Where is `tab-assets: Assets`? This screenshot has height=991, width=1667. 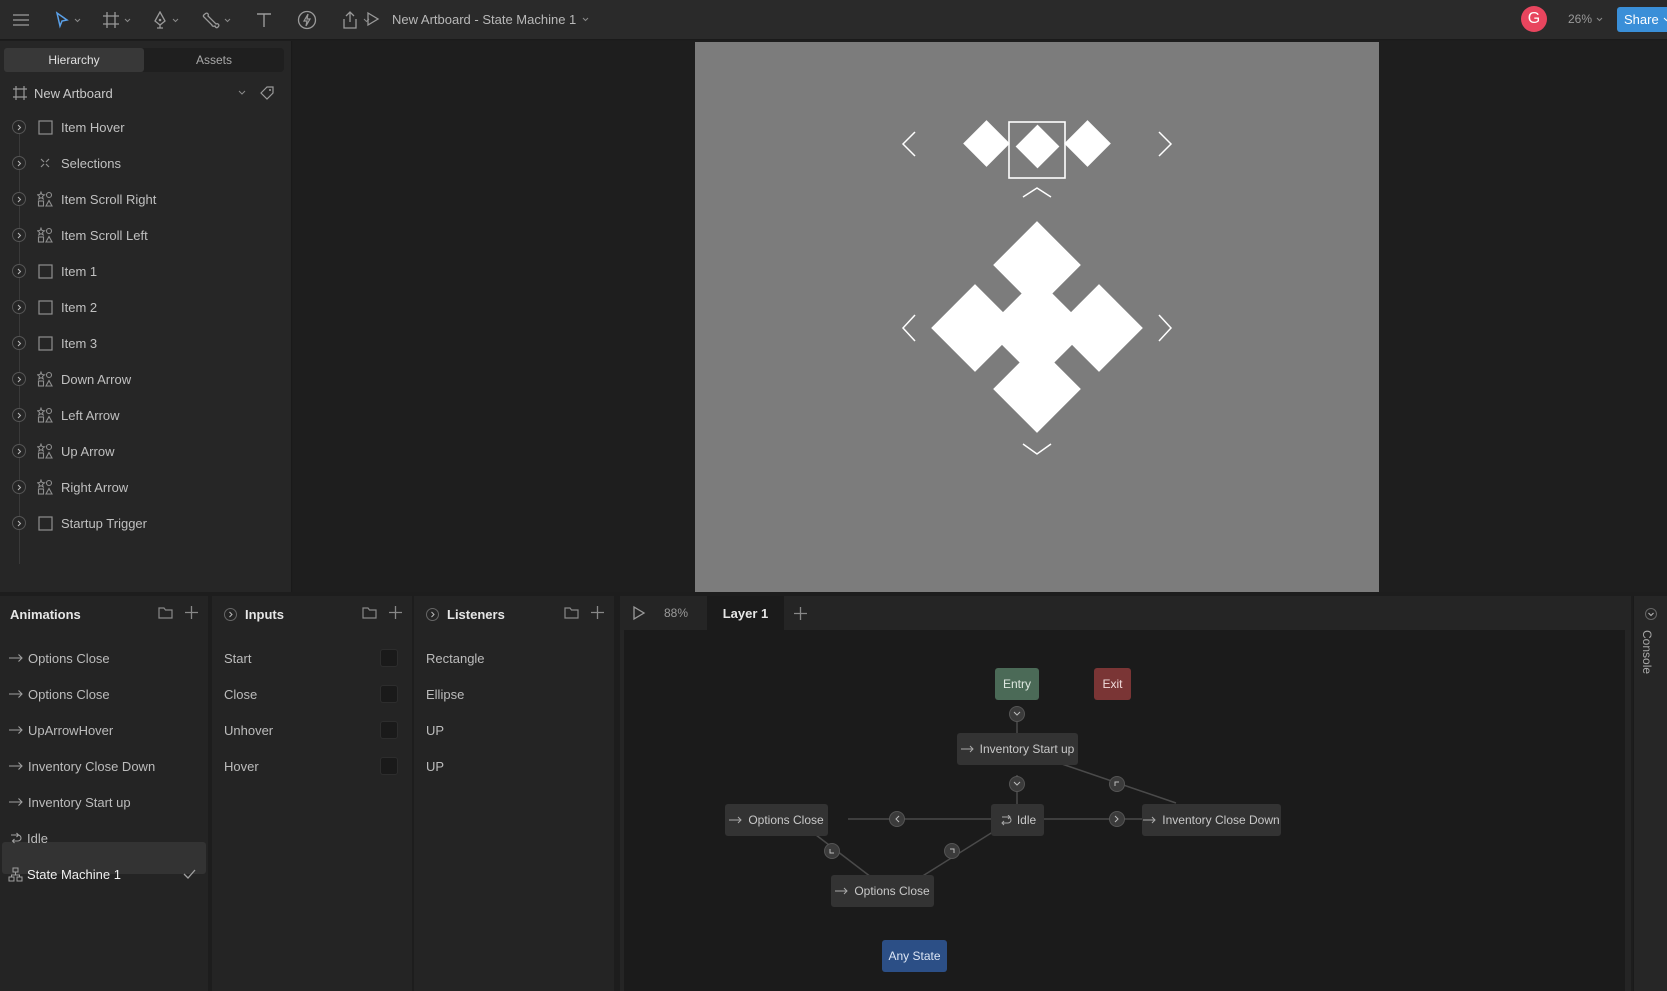 tab-assets: Assets is located at coordinates (214, 60).